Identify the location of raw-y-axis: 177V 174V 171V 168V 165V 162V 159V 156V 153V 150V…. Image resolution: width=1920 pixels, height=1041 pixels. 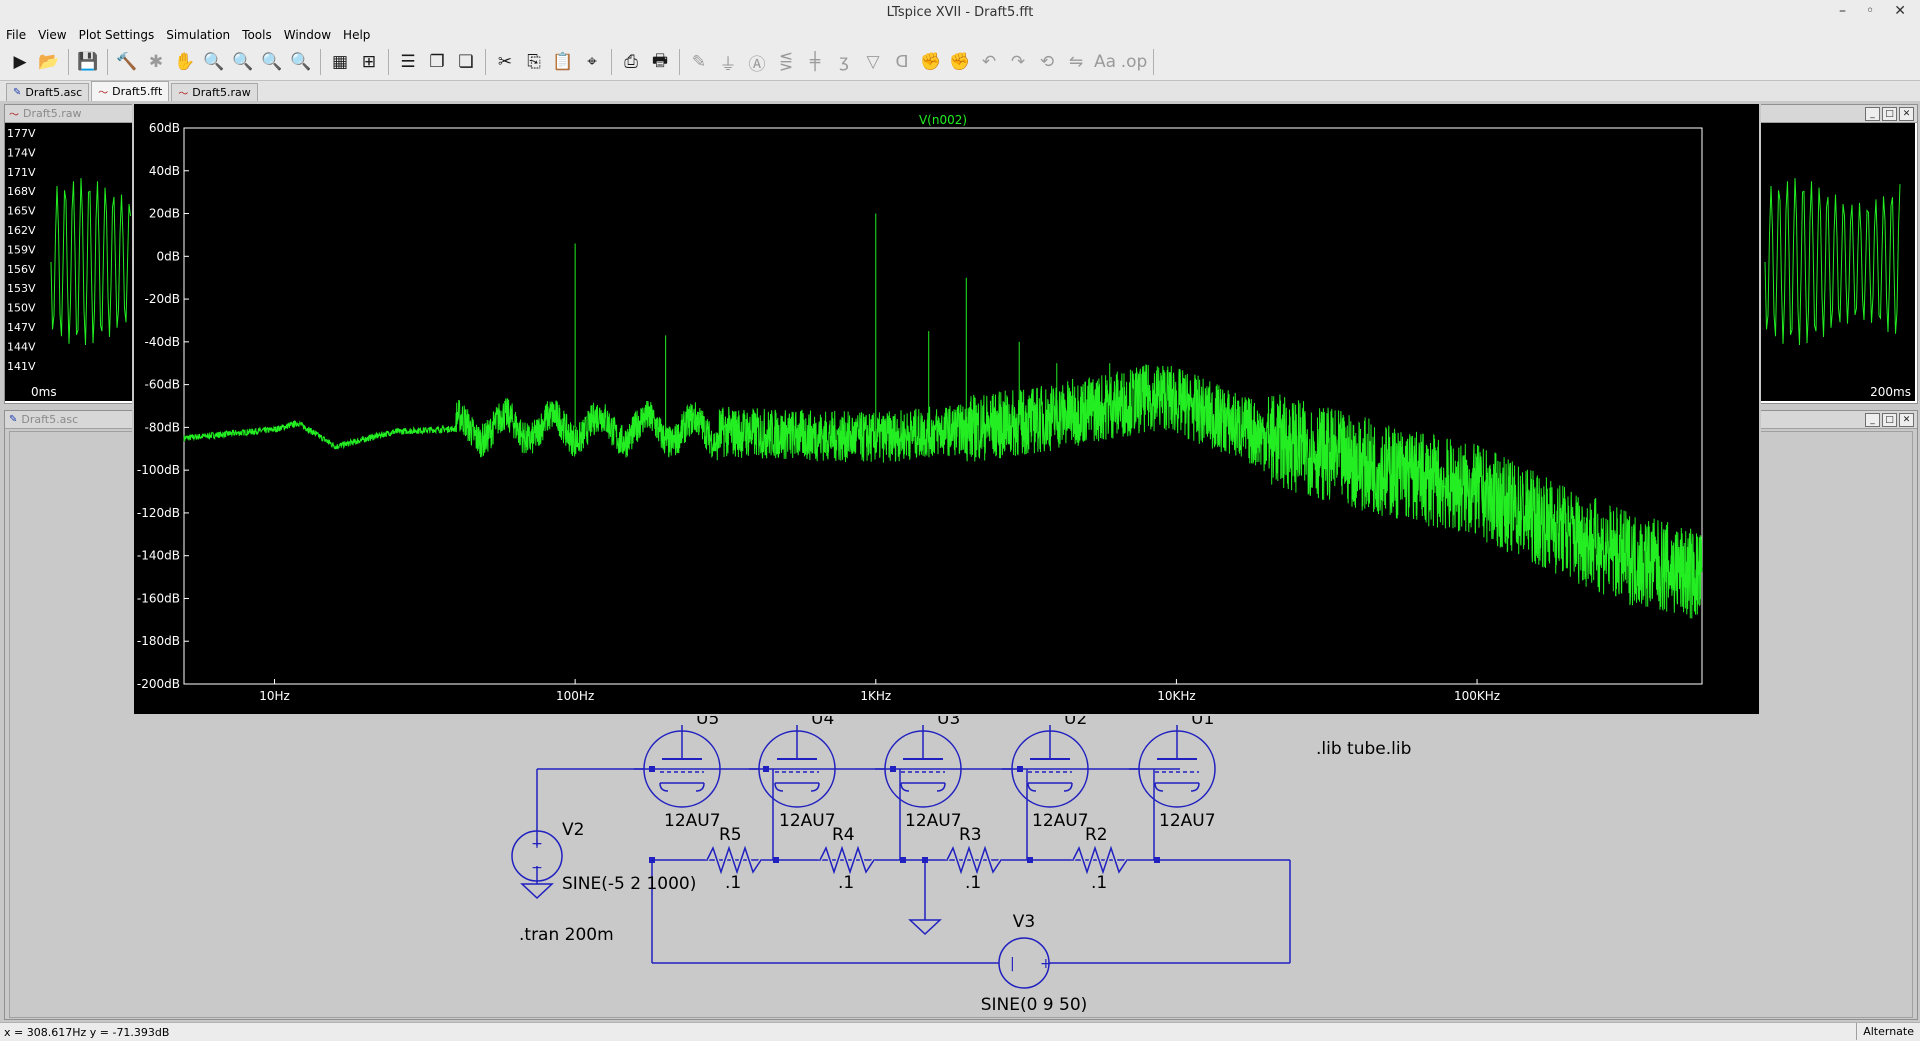
(21, 250).